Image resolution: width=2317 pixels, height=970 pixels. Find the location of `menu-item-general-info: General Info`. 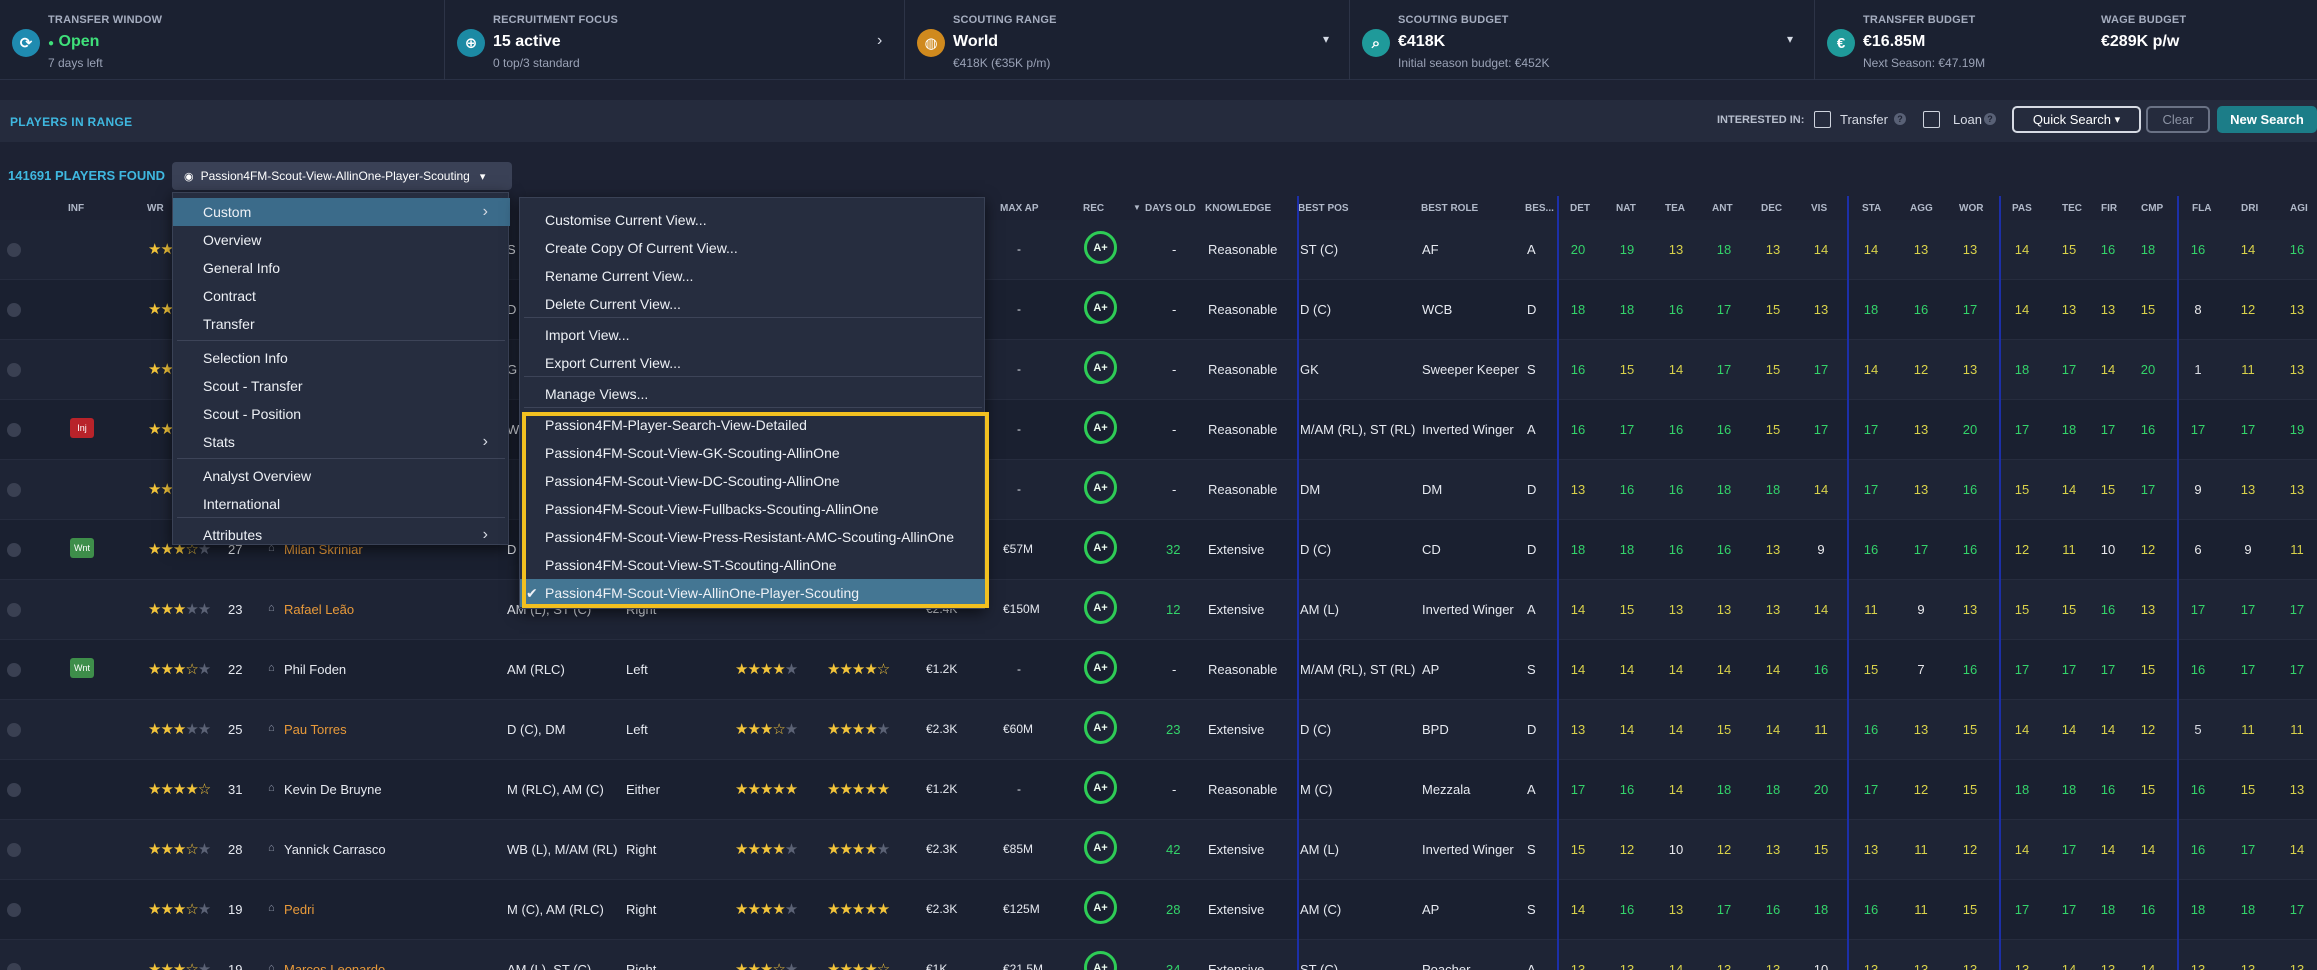

menu-item-general-info: General Info is located at coordinates (341, 268).